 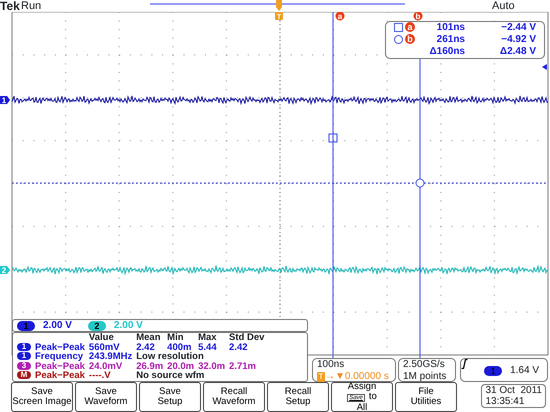 What do you see at coordinates (425, 377) in the screenshot?
I see `record-length: 1M points` at bounding box center [425, 377].